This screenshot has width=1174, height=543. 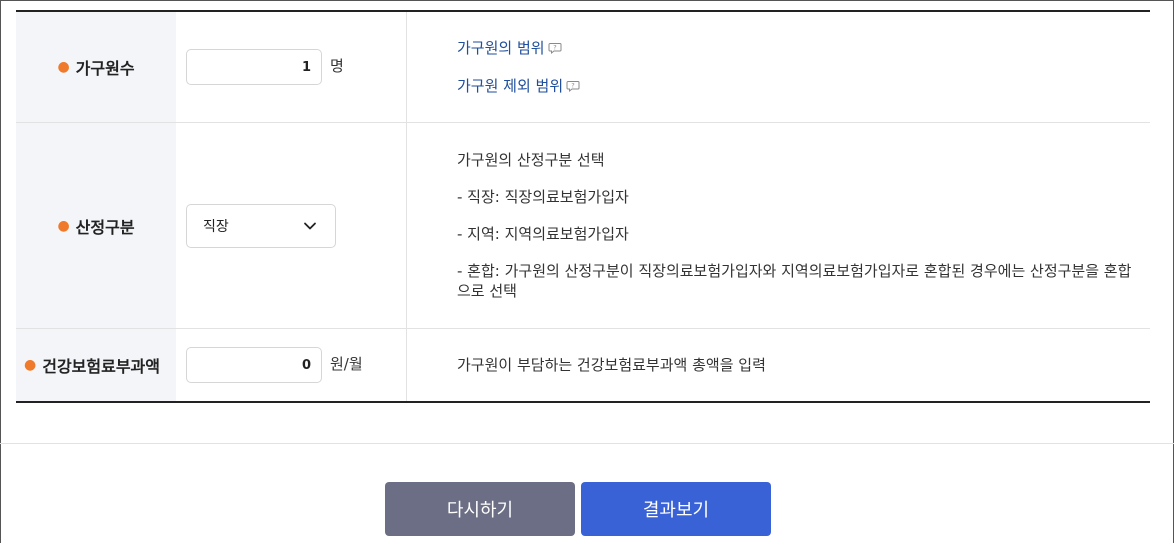 What do you see at coordinates (306, 67) in the screenshot?
I see `household-count-value: 1` at bounding box center [306, 67].